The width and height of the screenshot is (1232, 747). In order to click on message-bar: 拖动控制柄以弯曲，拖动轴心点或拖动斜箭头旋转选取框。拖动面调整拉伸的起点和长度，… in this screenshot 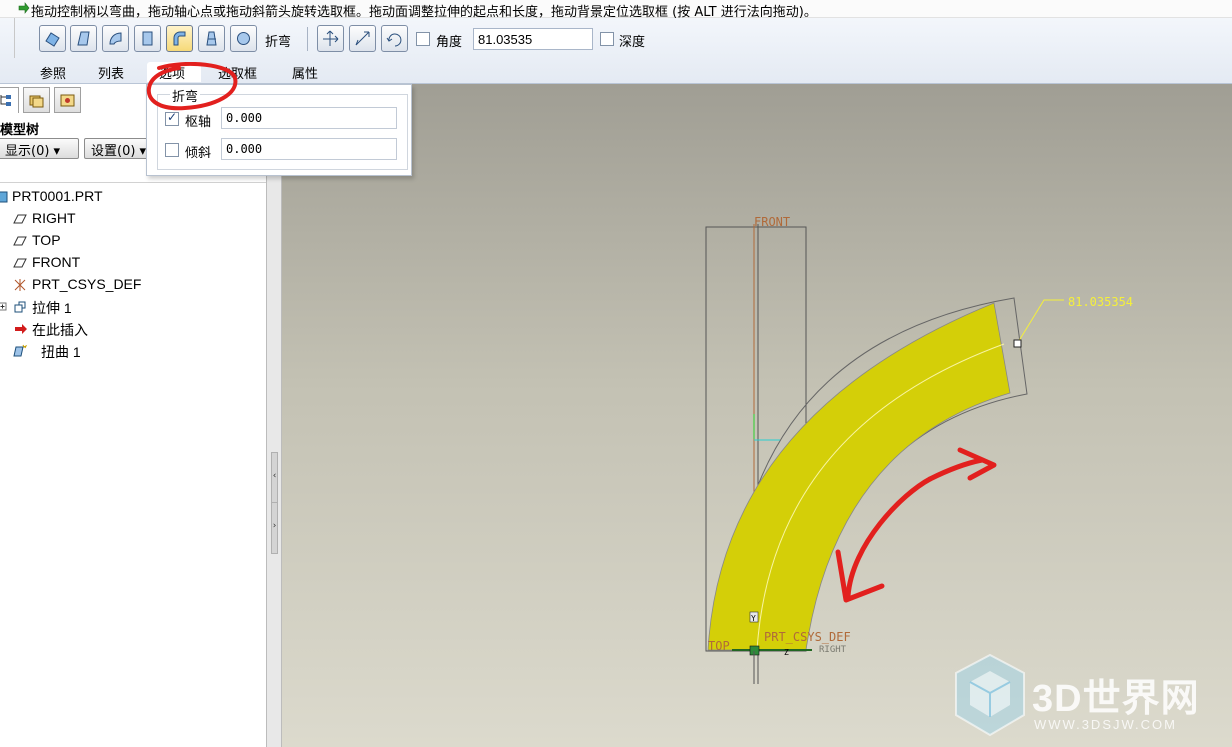, I will do `click(616, 10)`.